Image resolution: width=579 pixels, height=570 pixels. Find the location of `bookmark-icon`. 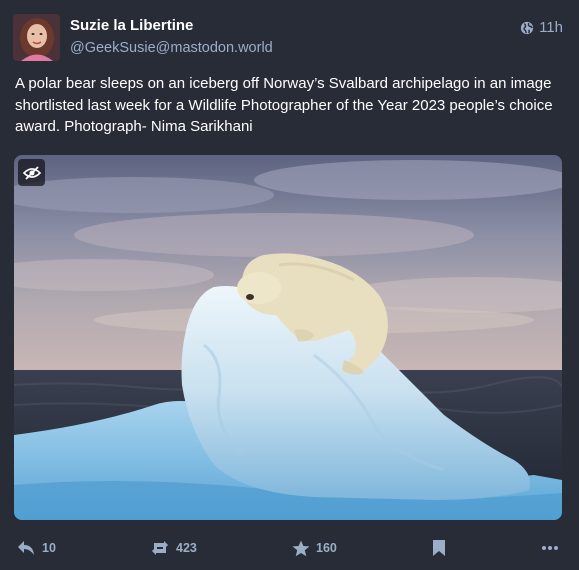

bookmark-icon is located at coordinates (439, 548).